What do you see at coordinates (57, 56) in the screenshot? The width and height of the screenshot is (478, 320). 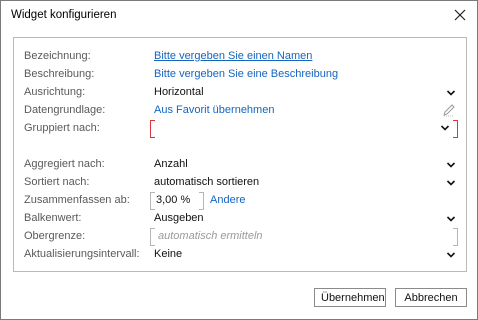 I see `bezeichnung-label: Bezeichnung:` at bounding box center [57, 56].